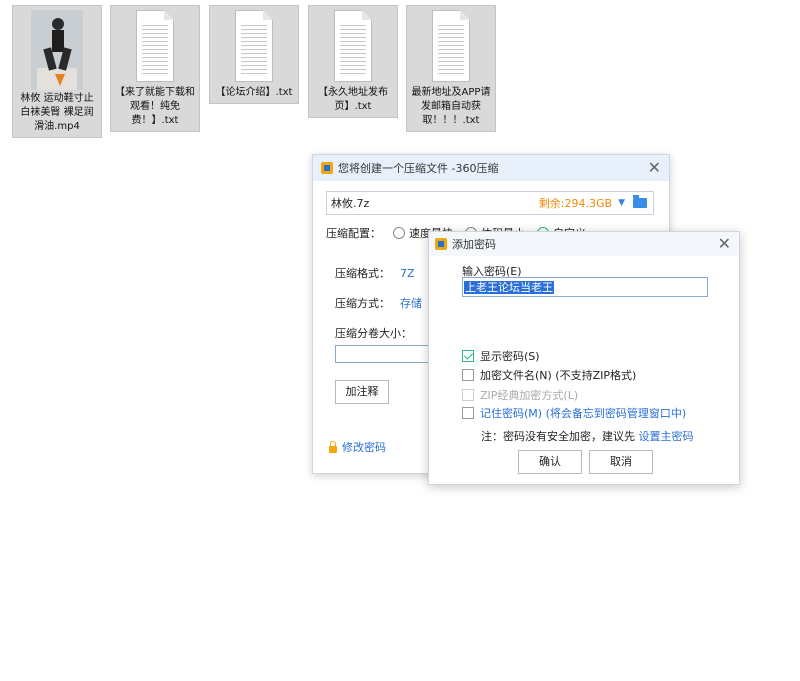 This screenshot has width=800, height=681. I want to click on show-password-checkbox, so click(468, 356).